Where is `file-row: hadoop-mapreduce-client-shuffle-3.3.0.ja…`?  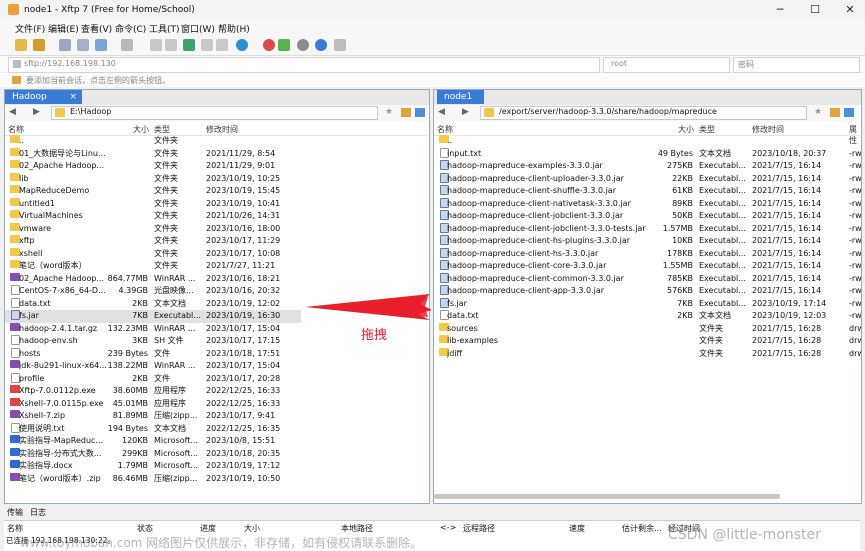 file-row: hadoop-mapreduce-client-shuffle-3.3.0.ja… is located at coordinates (647, 191).